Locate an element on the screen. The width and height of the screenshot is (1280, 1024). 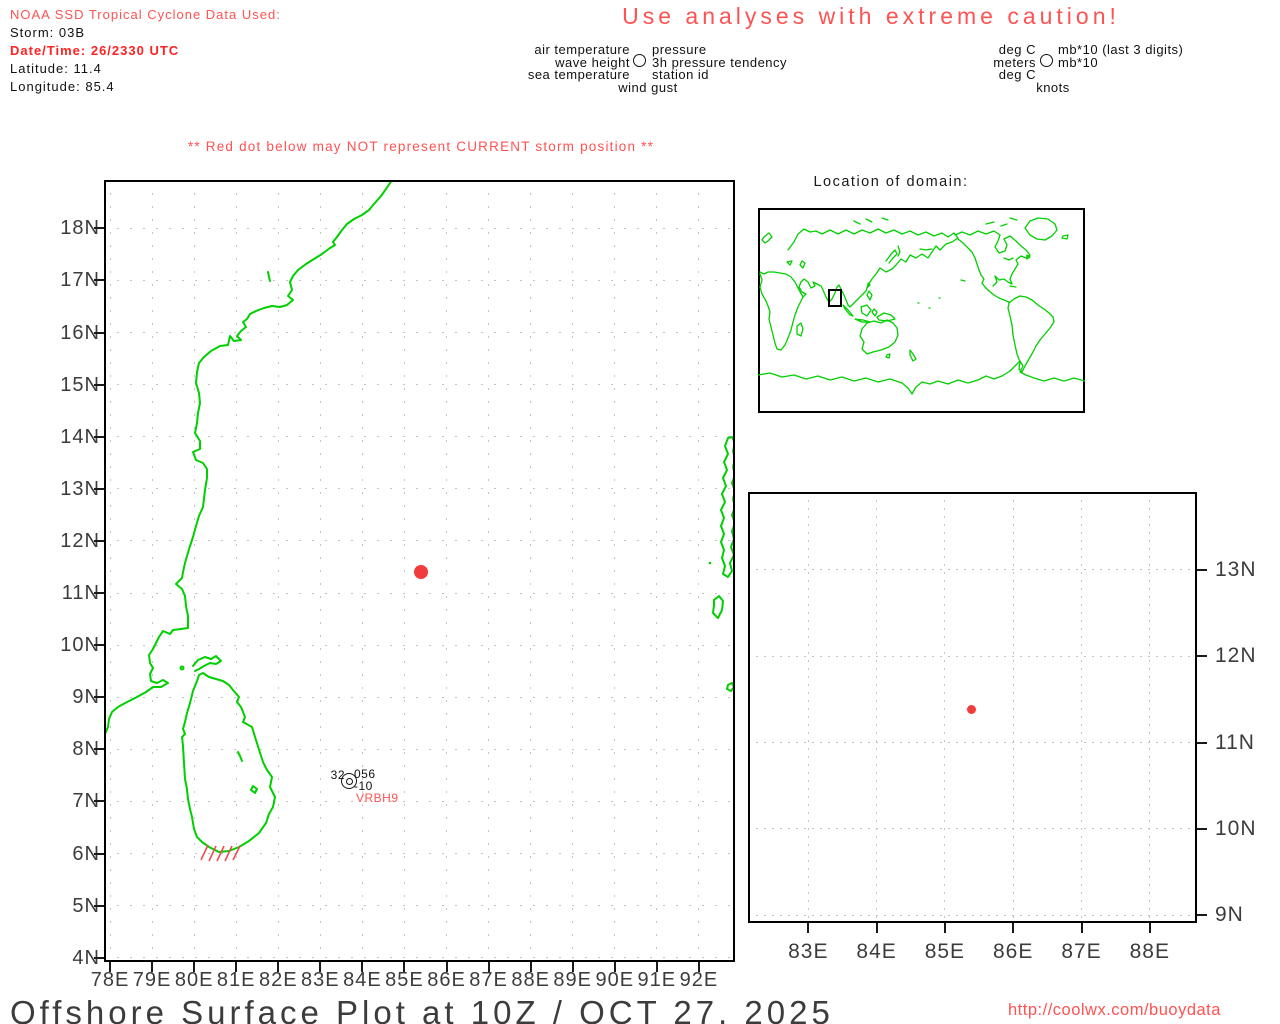
storm-latitude-line: Latitude: 11.4 is located at coordinates (56, 68).